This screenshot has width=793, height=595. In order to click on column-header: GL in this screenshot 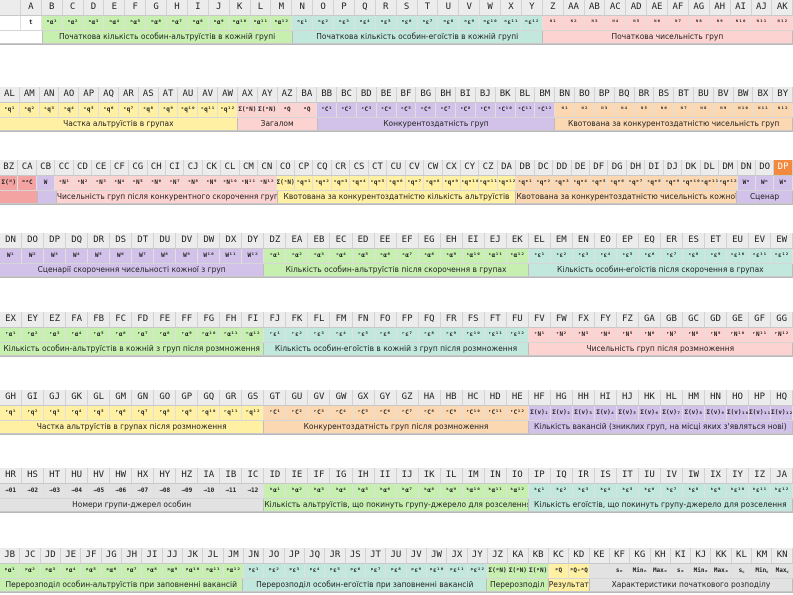, I will do `click(99, 397)`.